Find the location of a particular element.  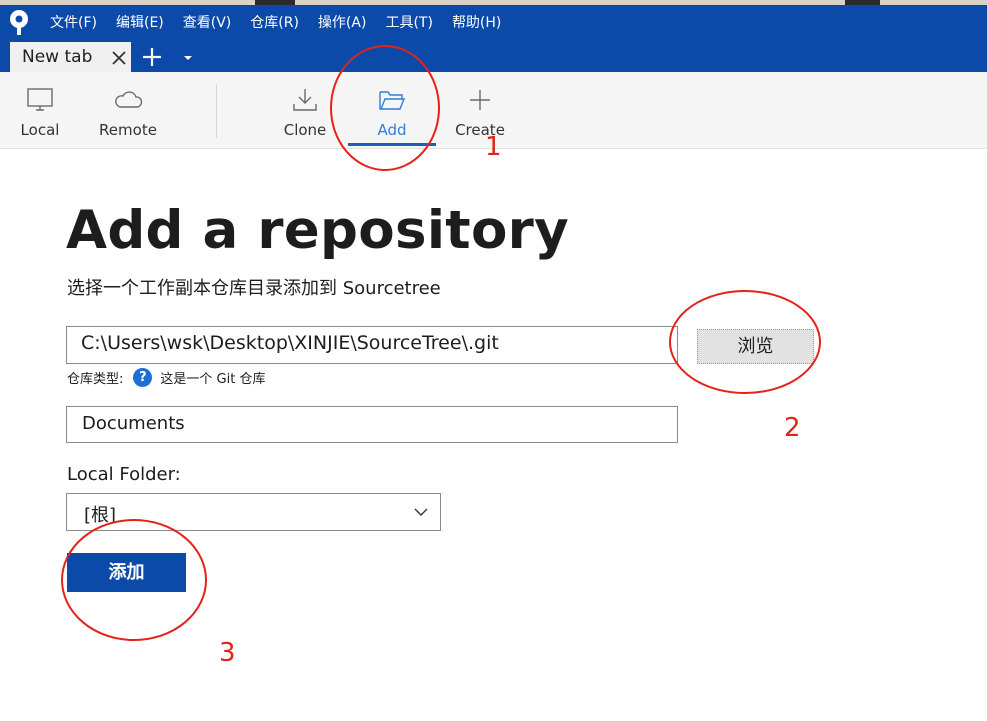

chevron-down-icon is located at coordinates (421, 512).